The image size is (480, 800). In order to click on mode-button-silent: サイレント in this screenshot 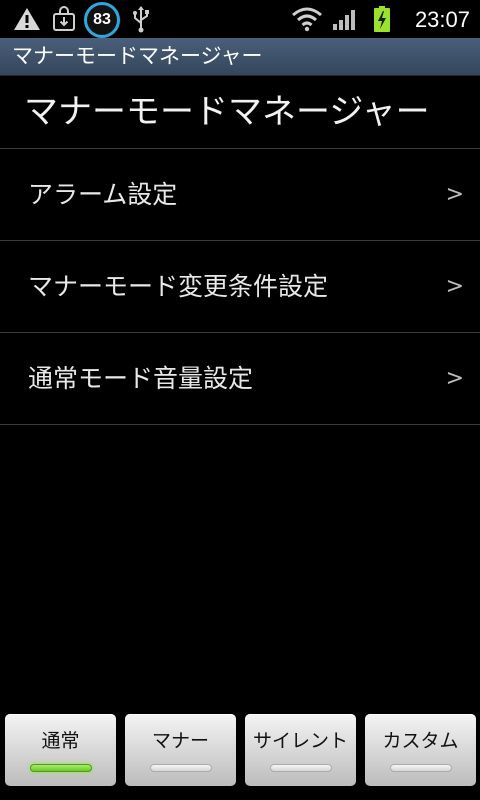, I will do `click(300, 750)`.